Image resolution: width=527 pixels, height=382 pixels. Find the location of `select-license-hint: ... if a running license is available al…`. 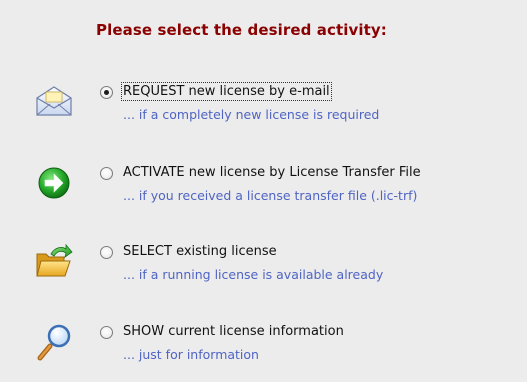

select-license-hint: ... if a running license is available al… is located at coordinates (253, 274).